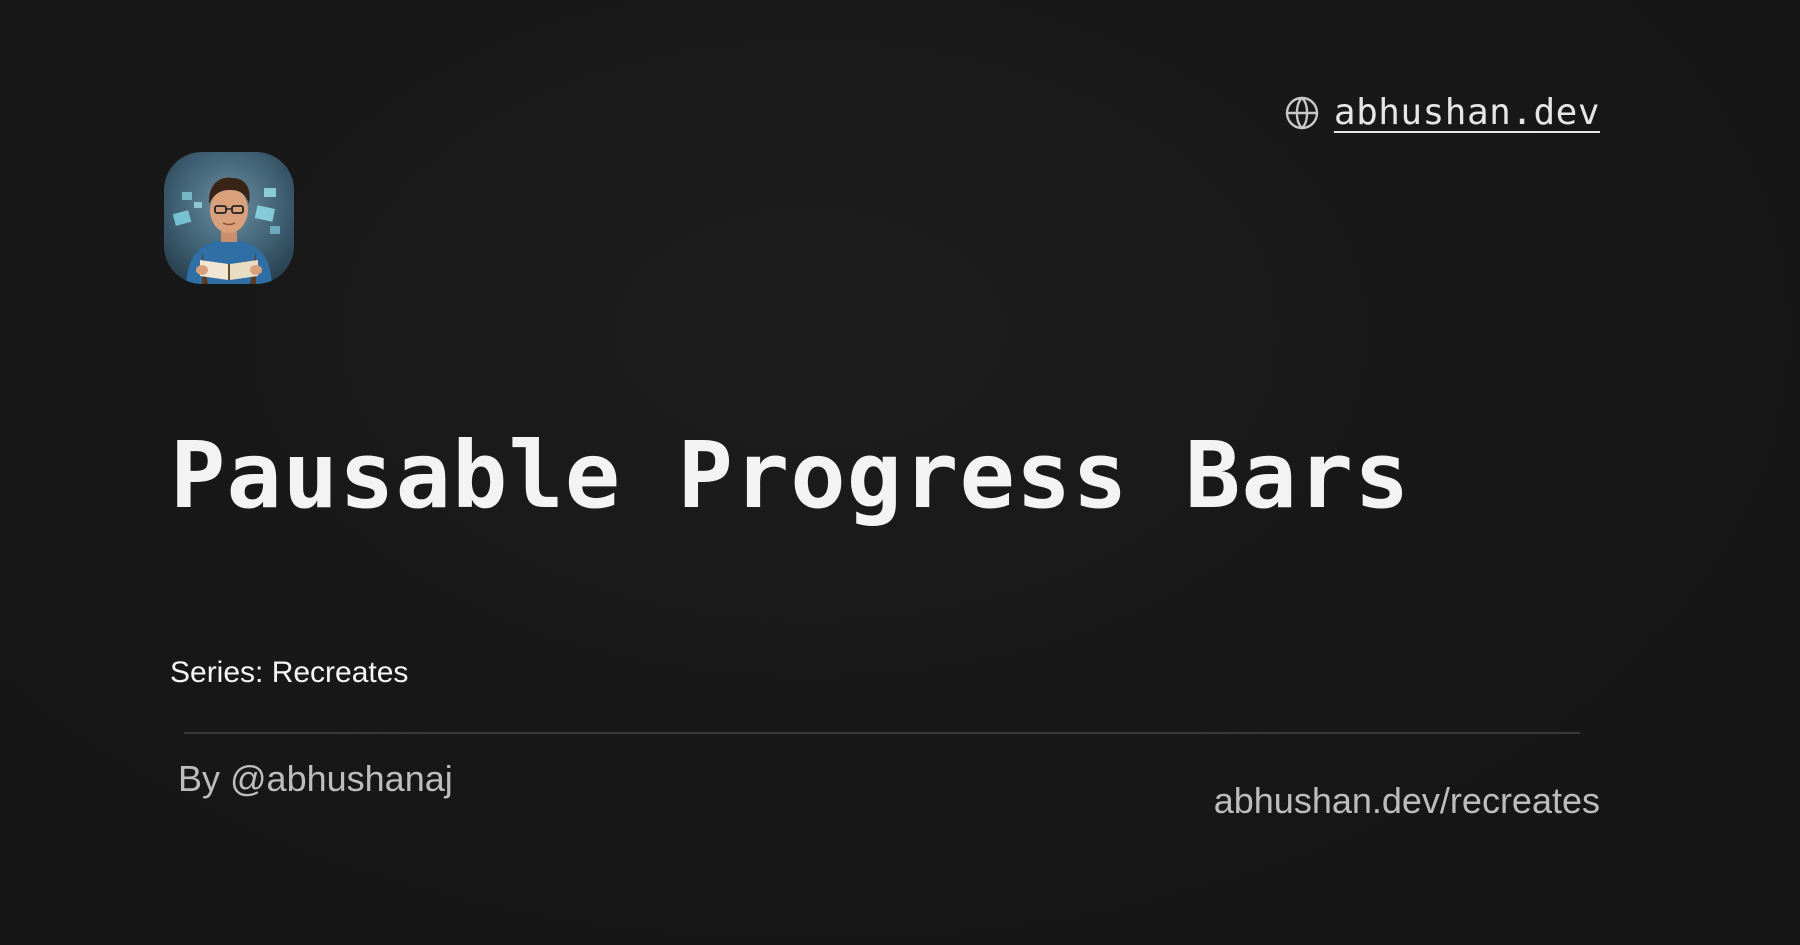 The height and width of the screenshot is (945, 1800). I want to click on series-label: Series: Recreates, so click(289, 672).